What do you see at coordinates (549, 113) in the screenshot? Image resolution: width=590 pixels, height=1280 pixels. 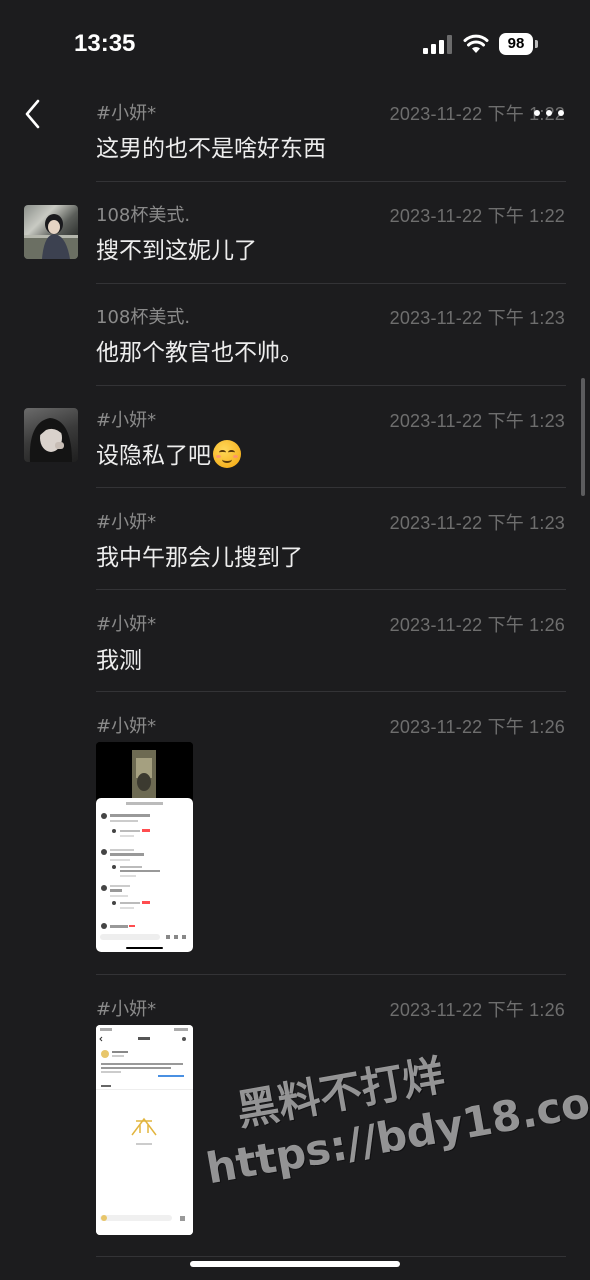 I see `more-options-icon` at bounding box center [549, 113].